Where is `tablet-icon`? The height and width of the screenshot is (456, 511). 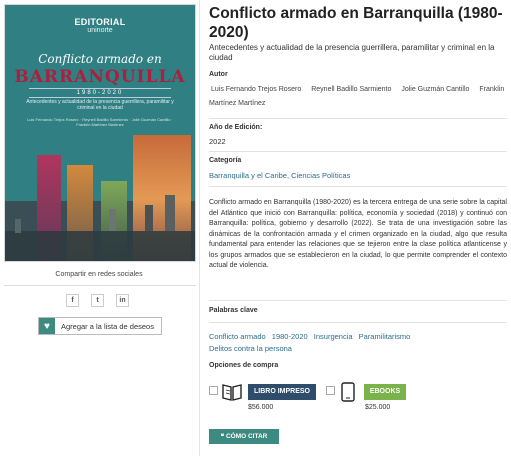
tablet-icon is located at coordinates (348, 392).